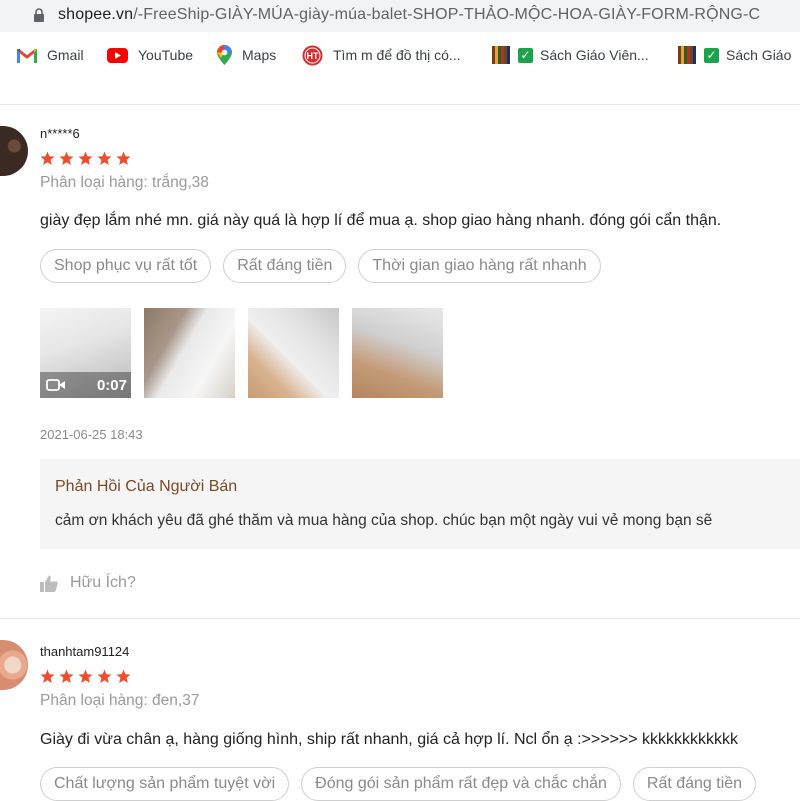  Describe the element at coordinates (120, 700) in the screenshot. I see `review-variation: Phân loại hàng: đen,37` at that location.